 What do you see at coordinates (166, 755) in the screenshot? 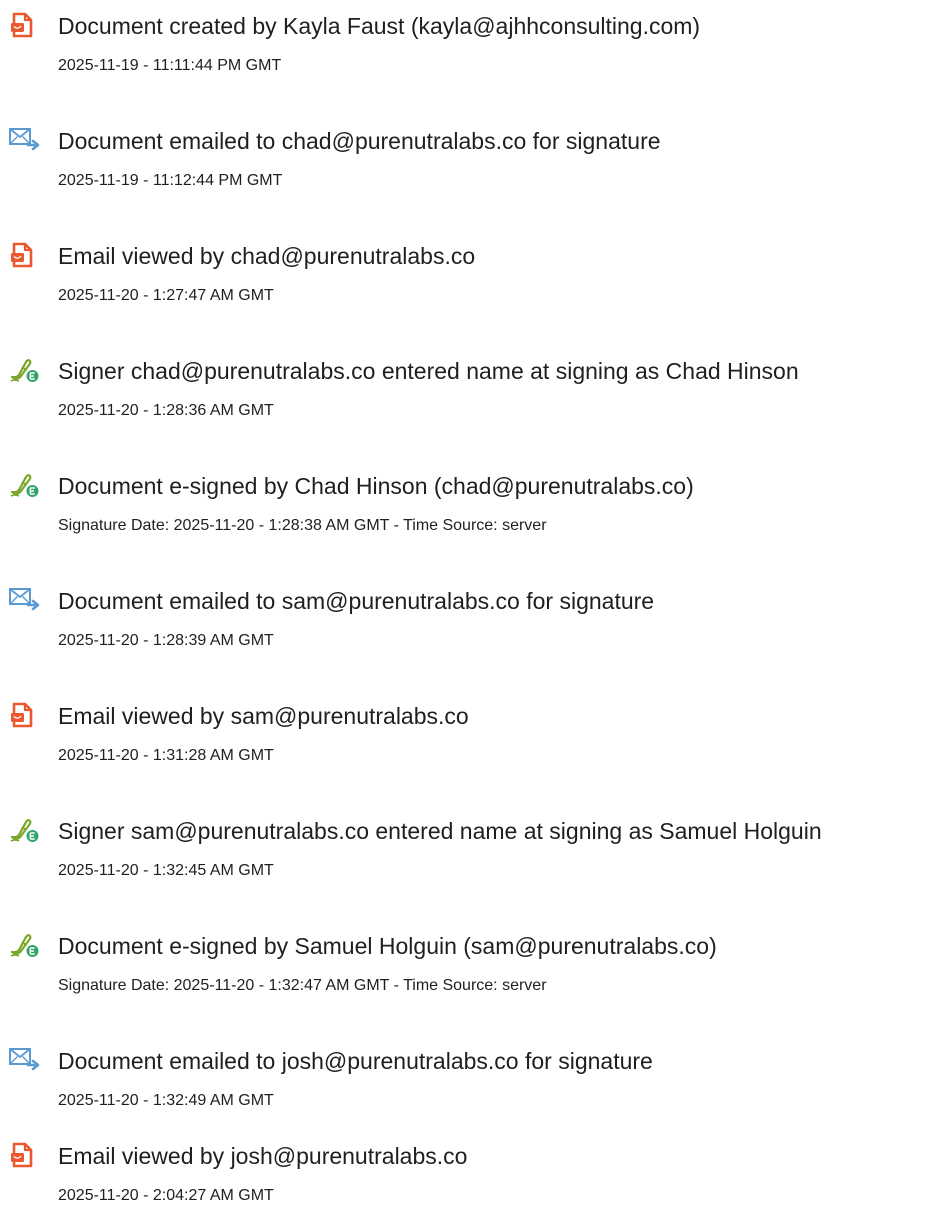
I see `event-date: 2025-11-20 - 1:31:28 AM GMT` at bounding box center [166, 755].